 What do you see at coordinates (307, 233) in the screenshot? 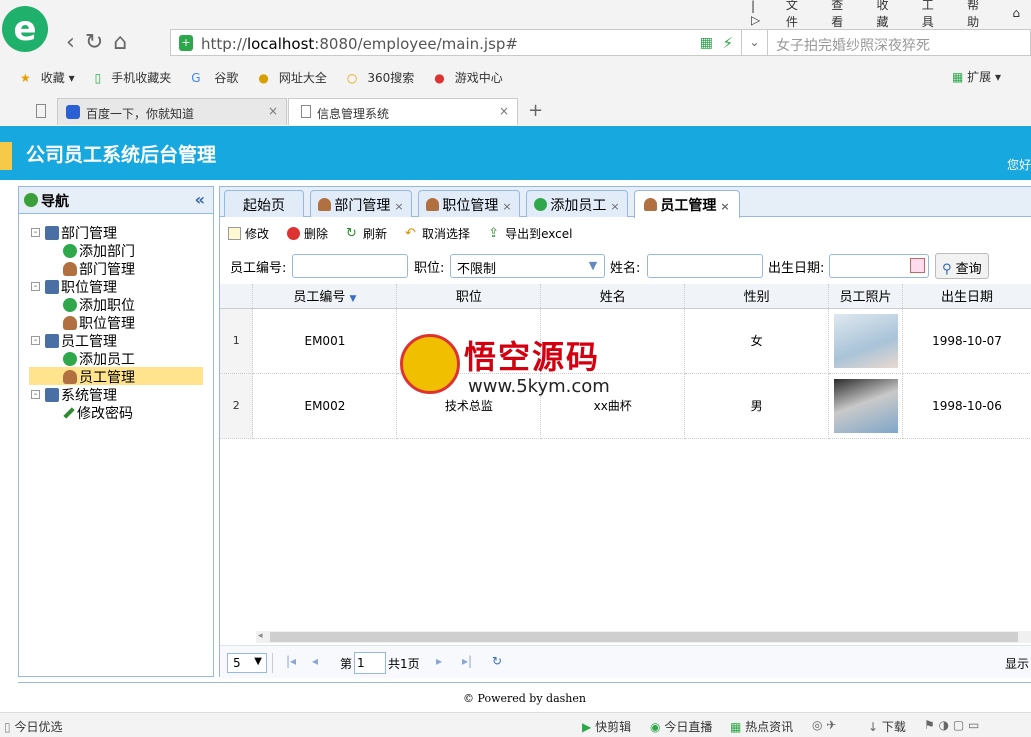
I see `delete-button: 删除` at bounding box center [307, 233].